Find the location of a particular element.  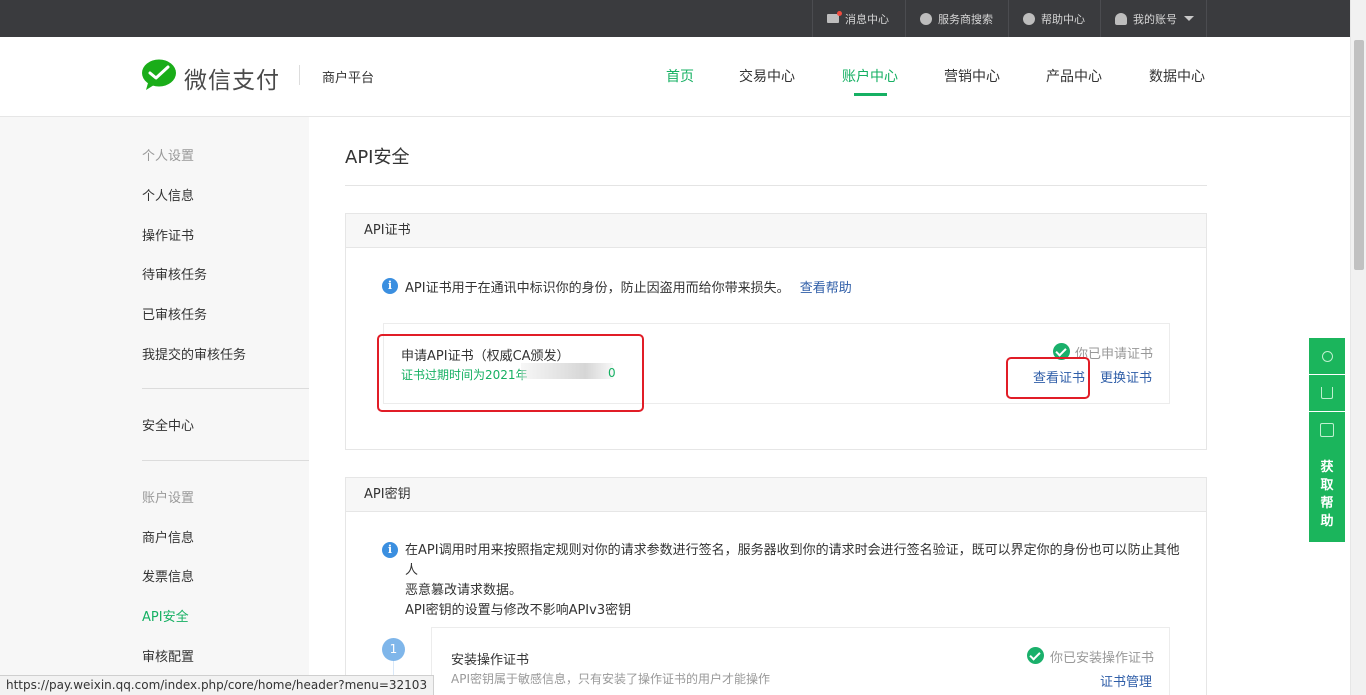

sidebar-section-personal: 个人设置 is located at coordinates (168, 156).